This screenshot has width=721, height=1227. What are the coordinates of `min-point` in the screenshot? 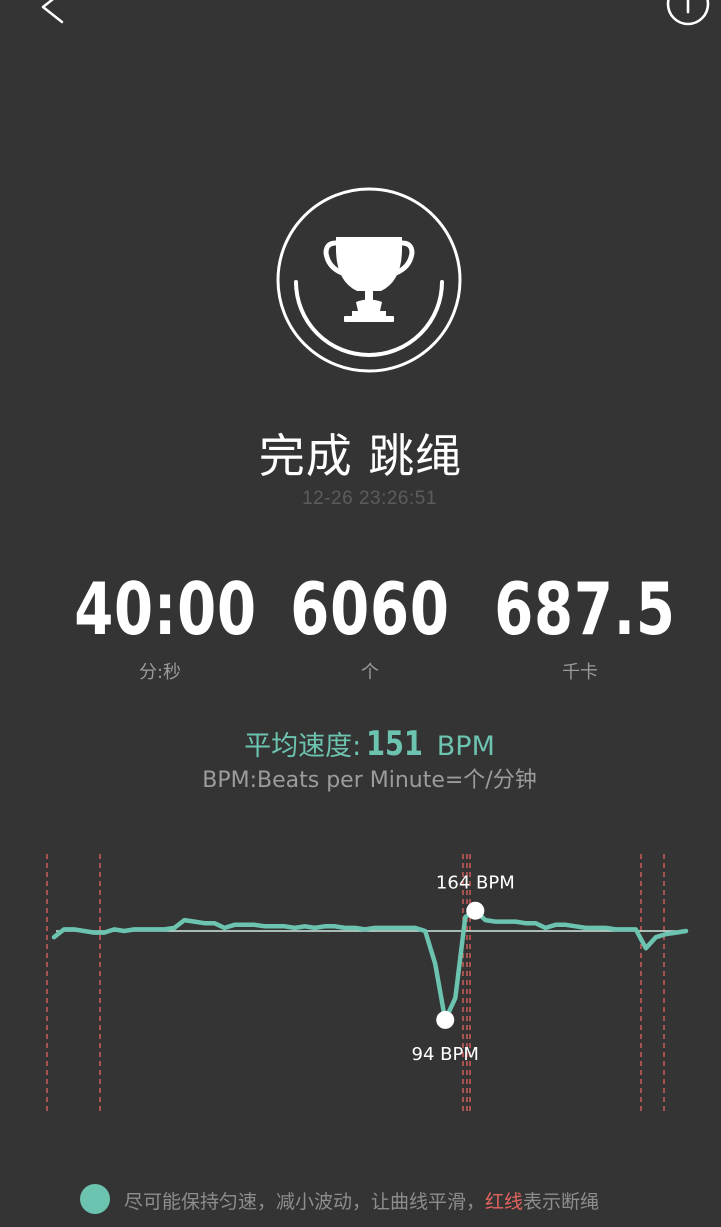 It's located at (445, 1019).